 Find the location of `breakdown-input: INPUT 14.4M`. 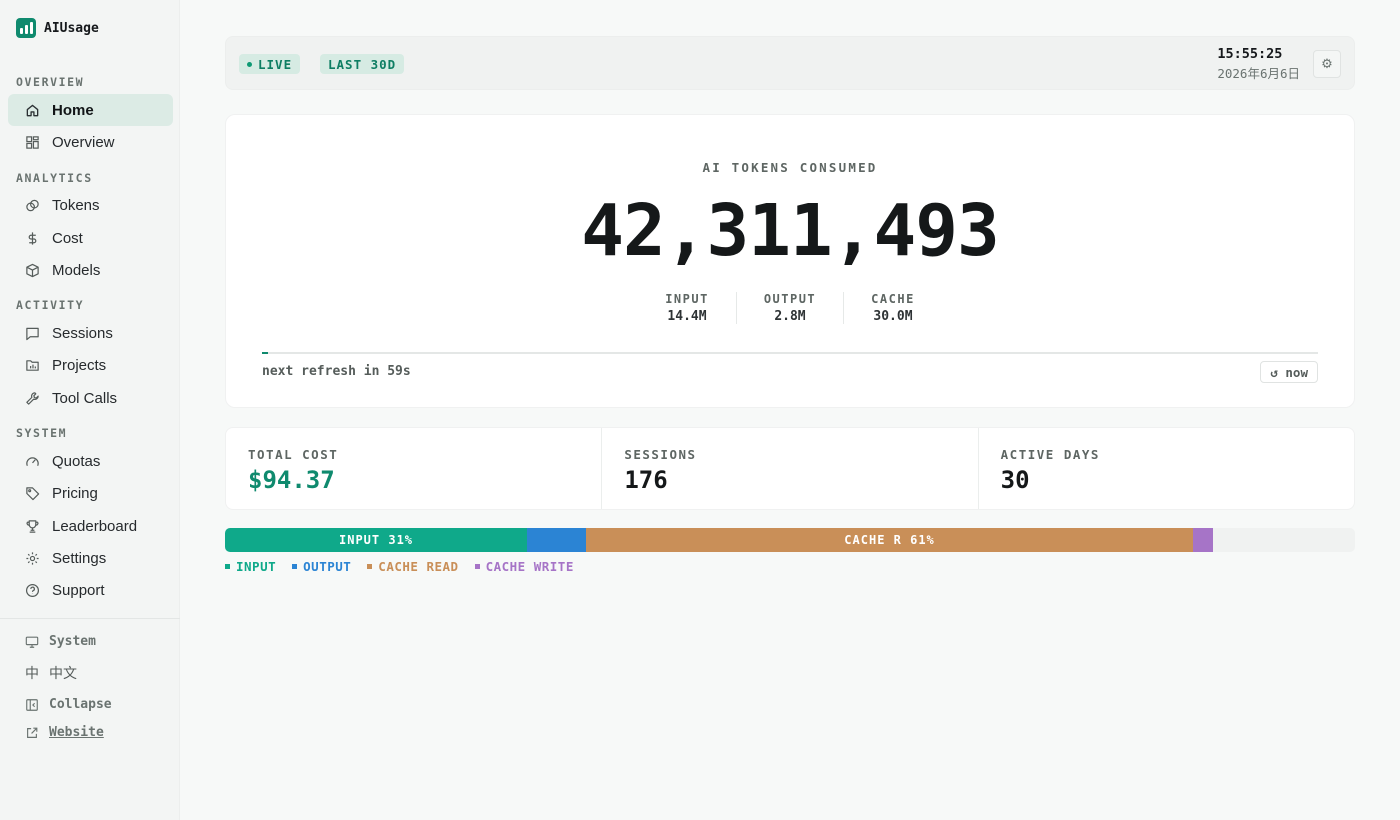

breakdown-input: INPUT 14.4M is located at coordinates (687, 308).